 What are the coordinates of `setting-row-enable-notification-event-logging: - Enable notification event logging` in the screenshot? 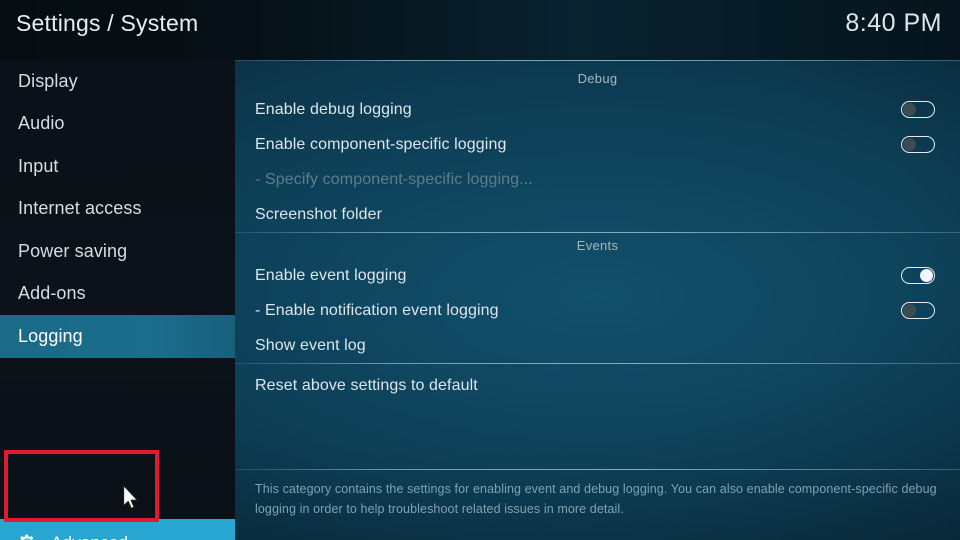 It's located at (597, 310).